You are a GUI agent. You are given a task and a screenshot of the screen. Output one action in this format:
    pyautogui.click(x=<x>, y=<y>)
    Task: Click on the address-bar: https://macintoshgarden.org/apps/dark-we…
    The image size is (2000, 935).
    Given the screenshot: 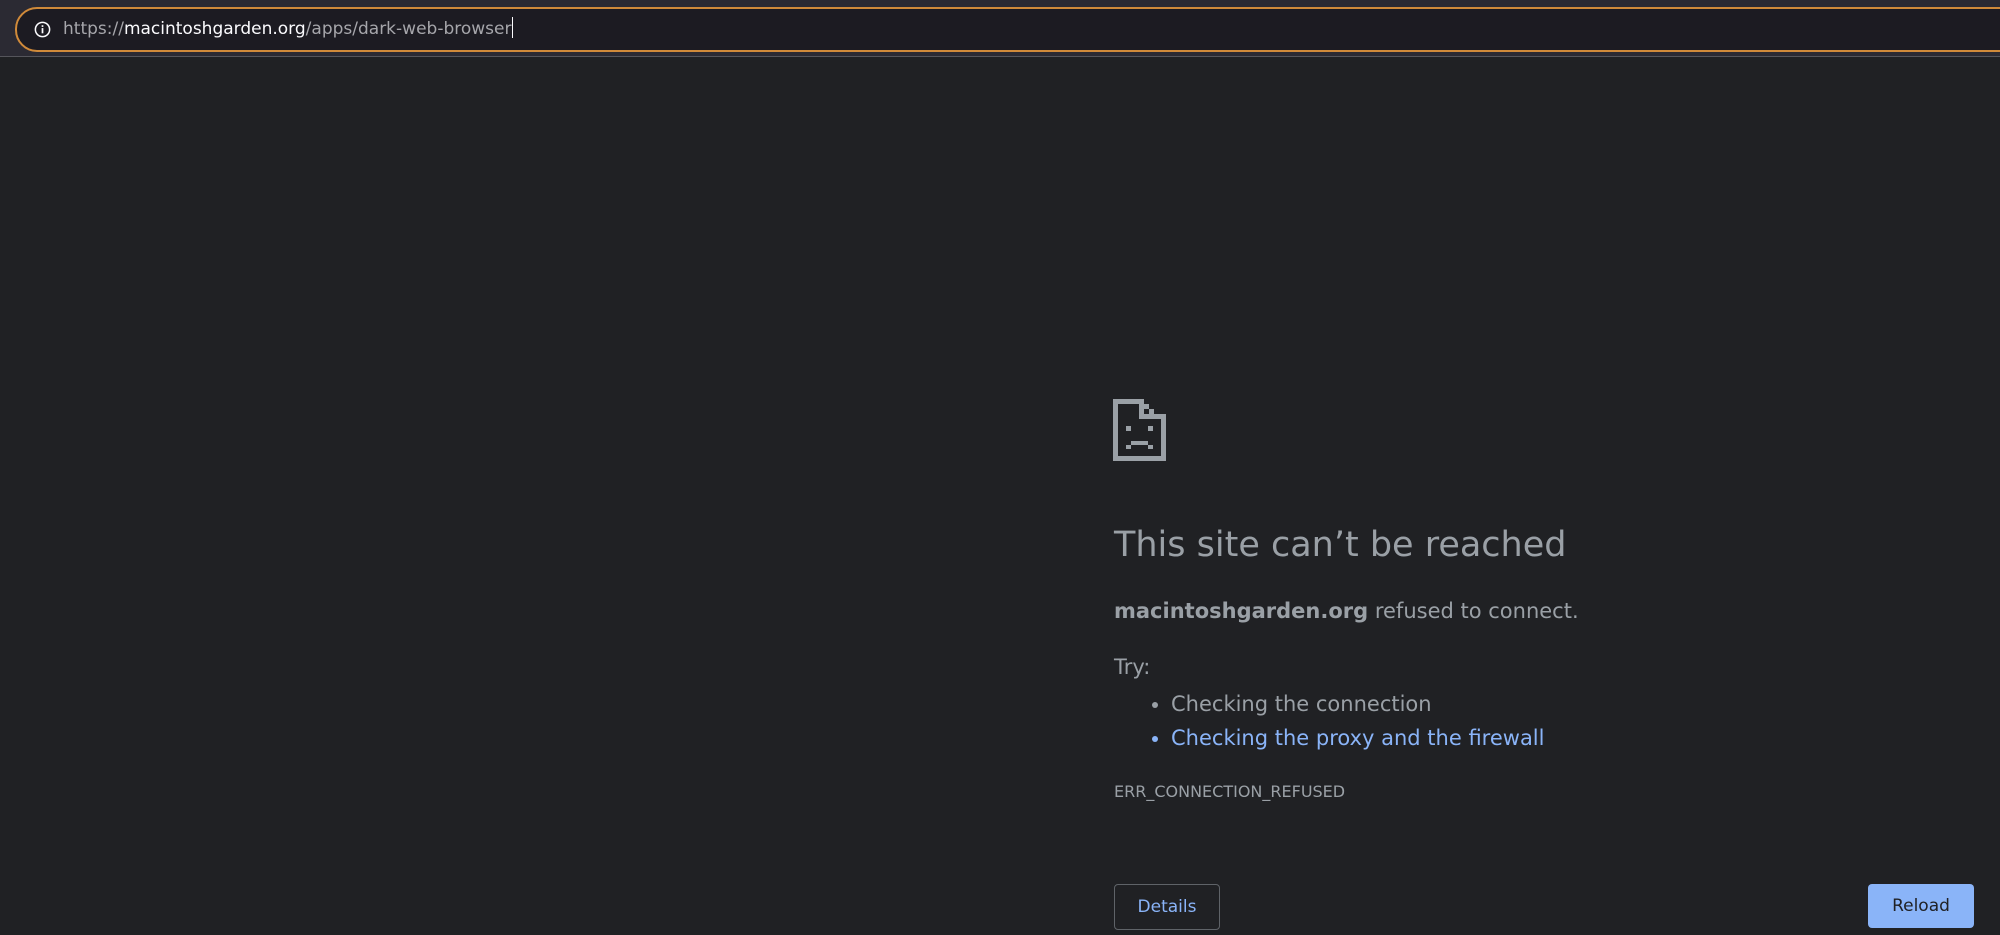 What is the action you would take?
    pyautogui.click(x=1007, y=29)
    